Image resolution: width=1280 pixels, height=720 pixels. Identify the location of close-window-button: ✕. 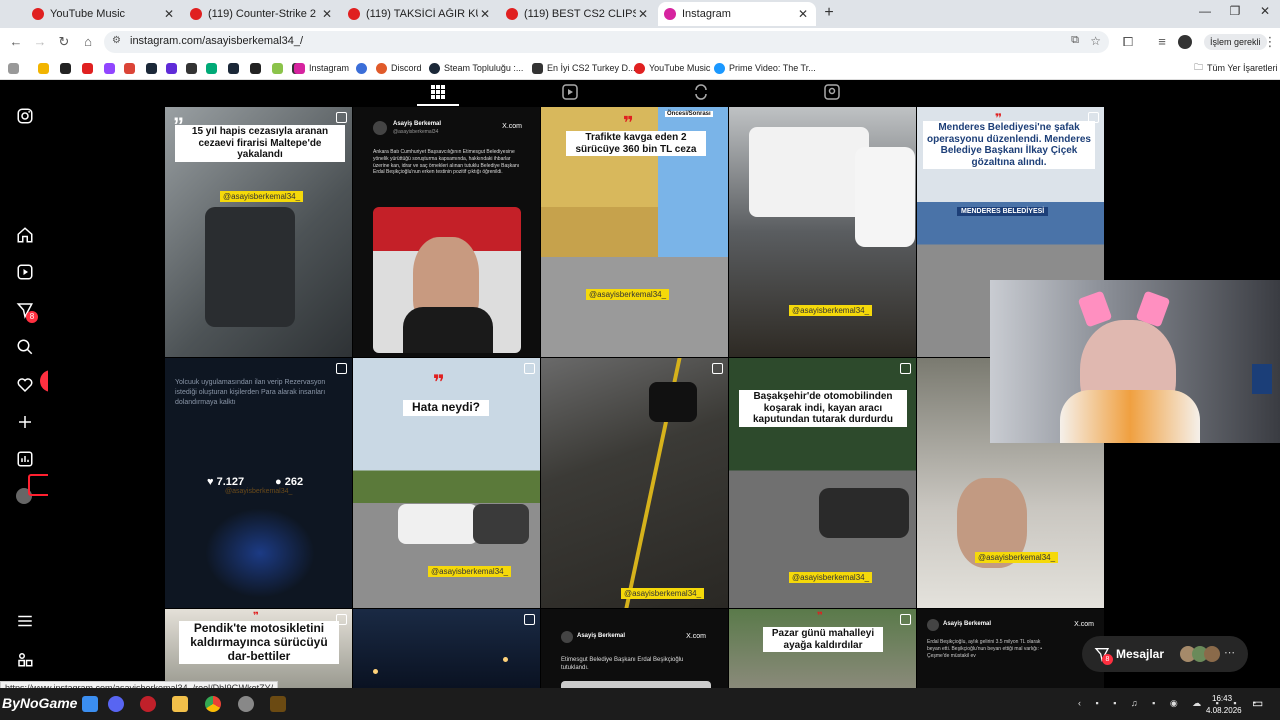
(1265, 13).